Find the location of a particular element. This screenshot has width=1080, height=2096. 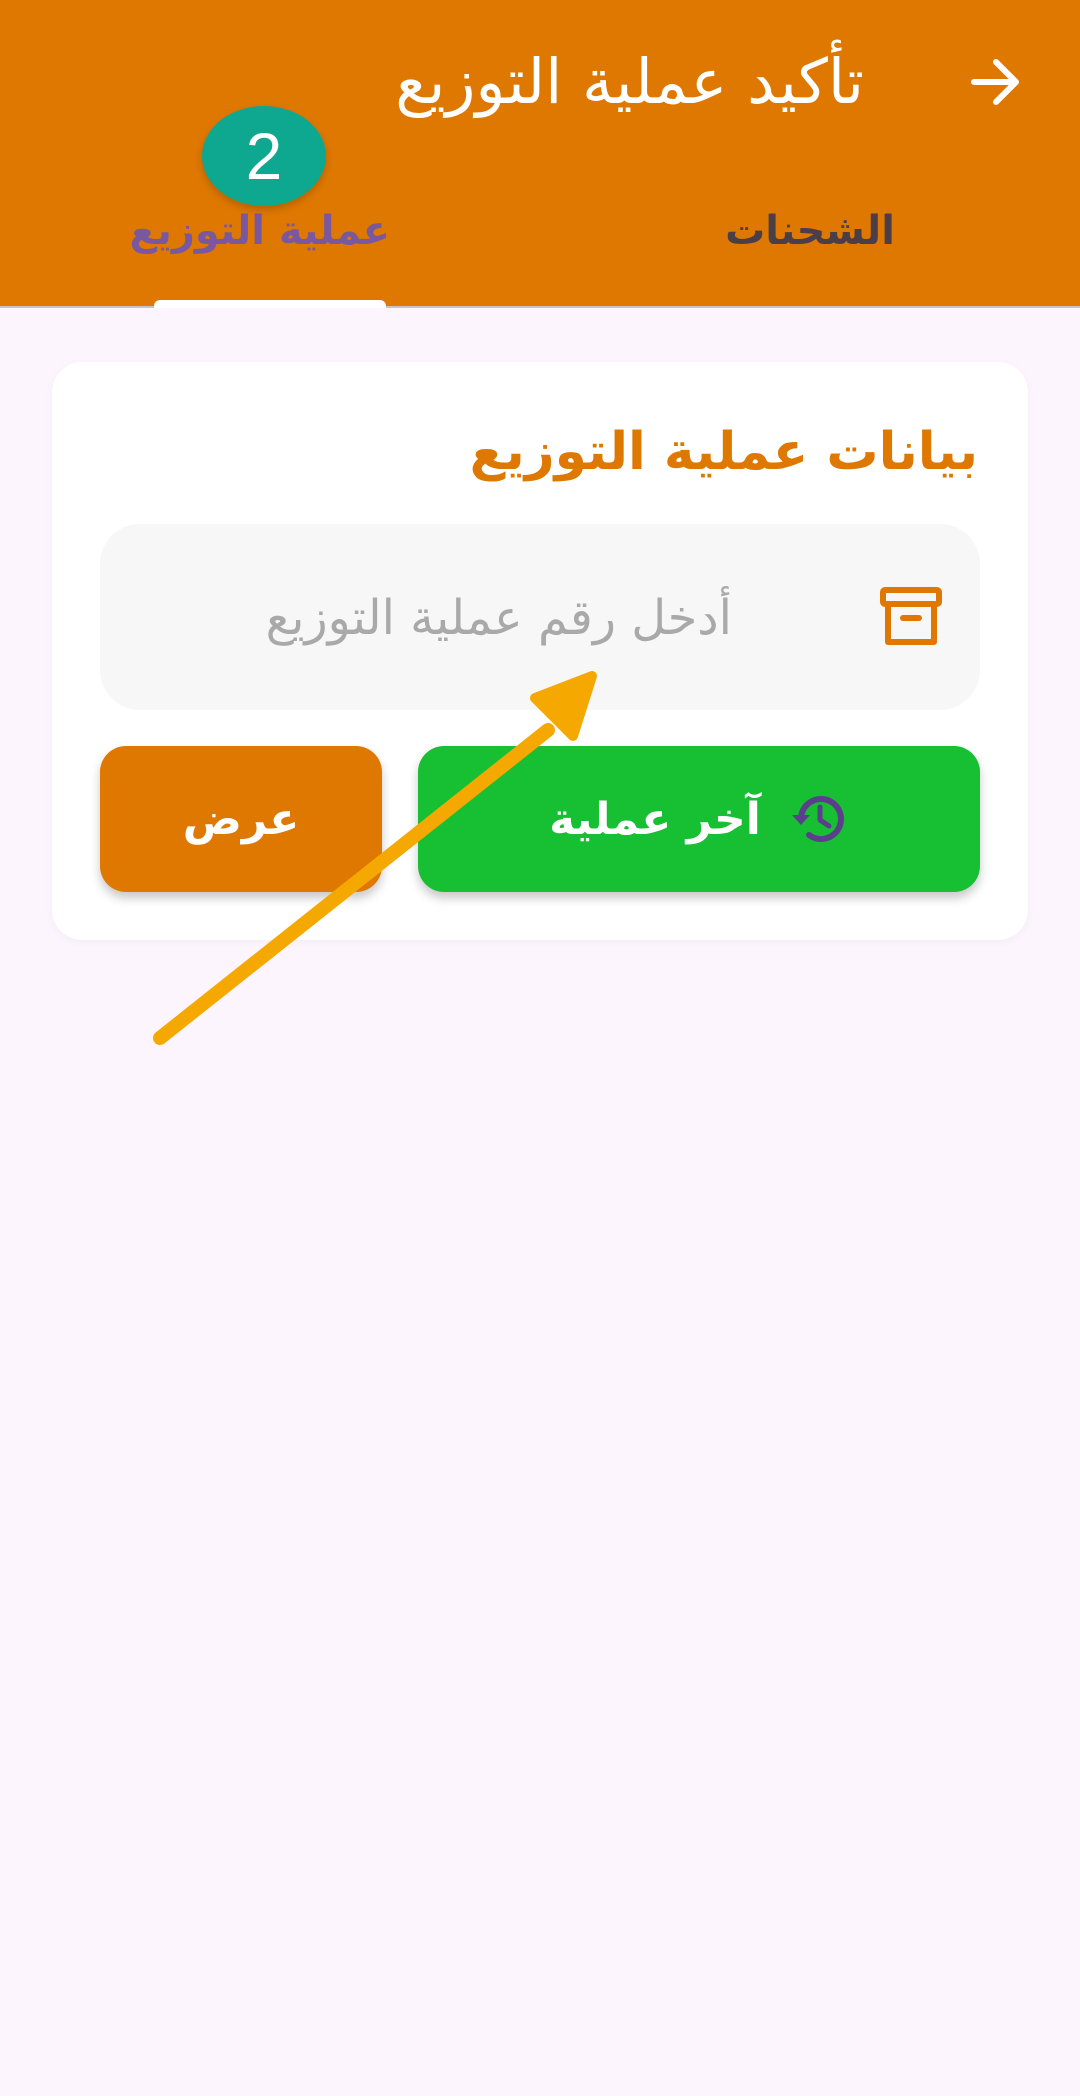

tab-distribution-operation: عملية التوزيع is located at coordinates (260, 231).